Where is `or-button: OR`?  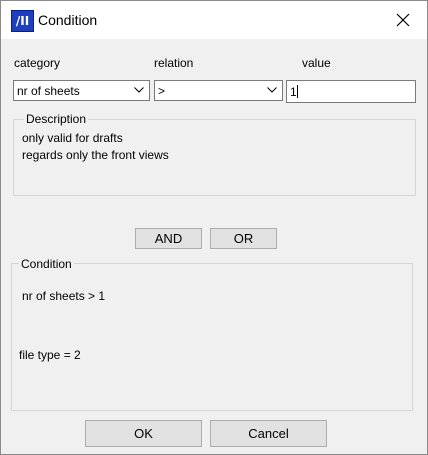
or-button: OR is located at coordinates (243, 238).